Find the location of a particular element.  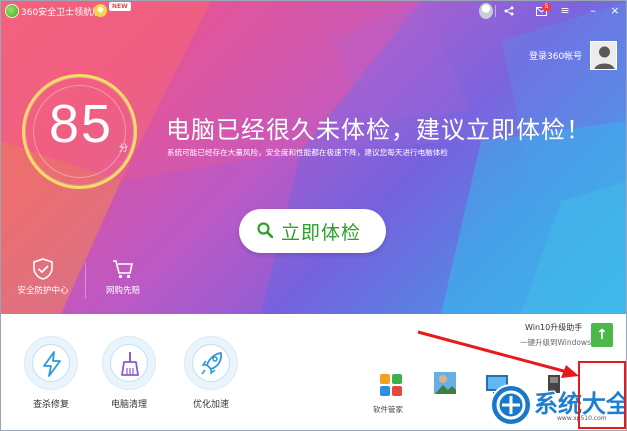

quick-entry-label: 网购先赔 is located at coordinates (122, 291).